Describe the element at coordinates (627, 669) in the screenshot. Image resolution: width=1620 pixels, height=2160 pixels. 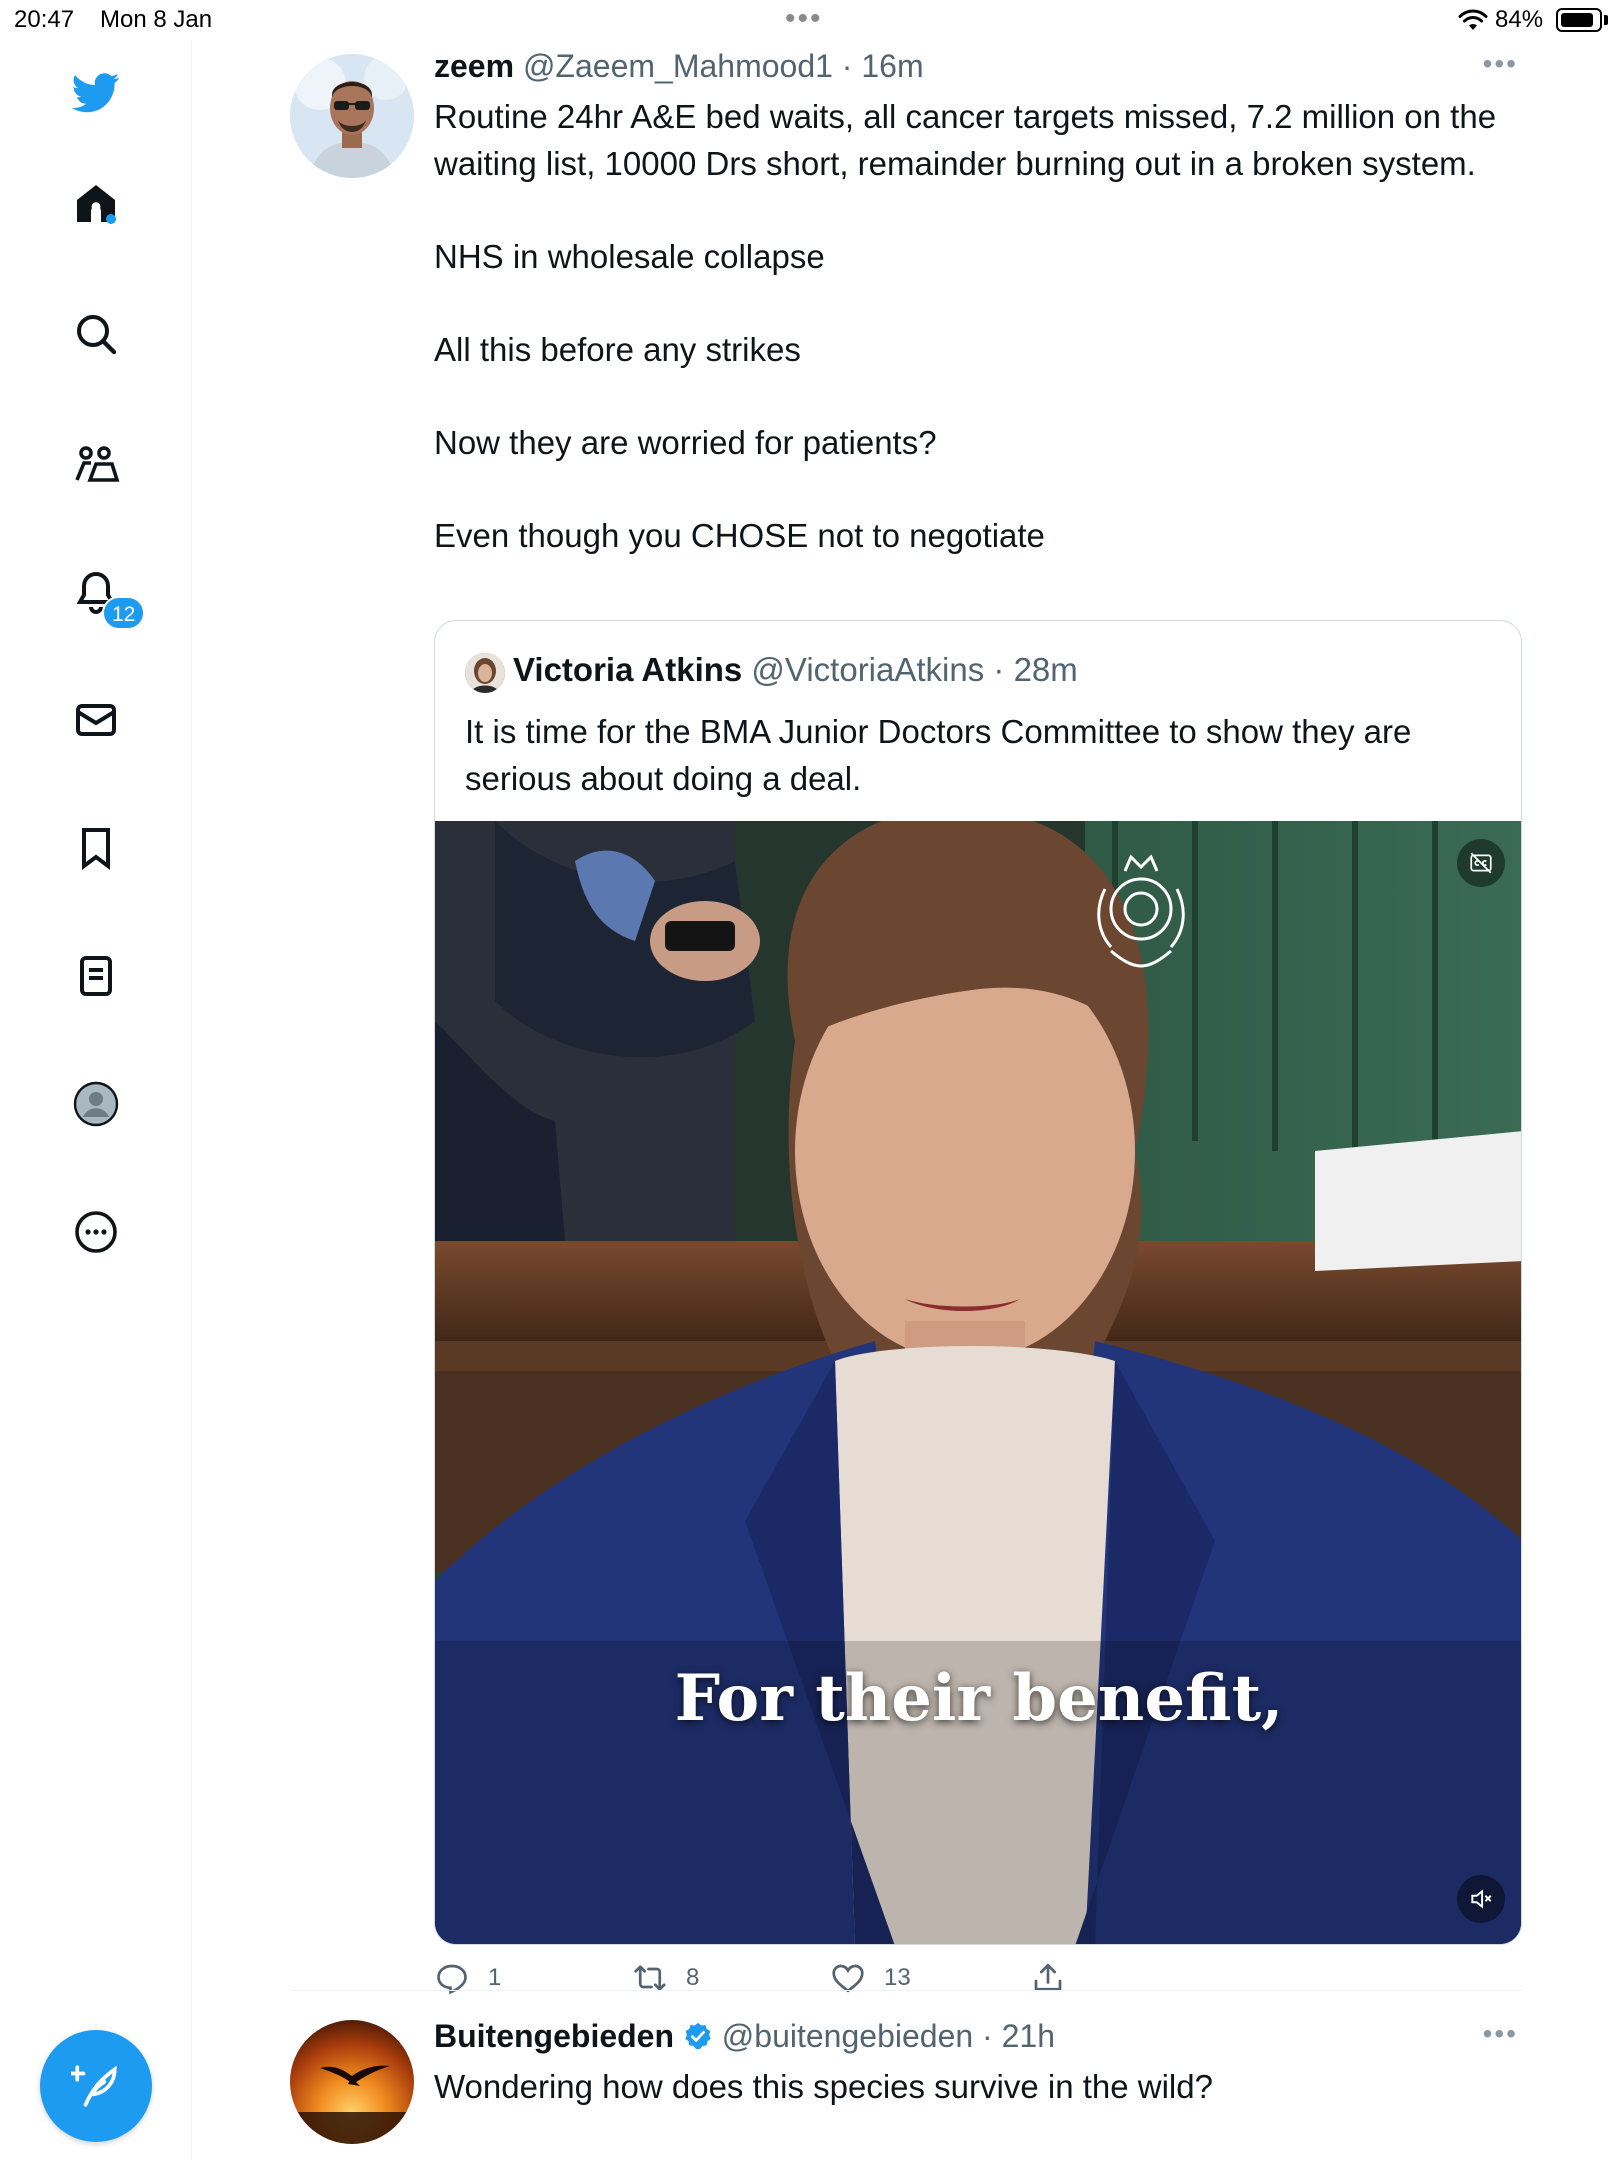
I see `quoted-author-name: Victoria Atkins` at that location.